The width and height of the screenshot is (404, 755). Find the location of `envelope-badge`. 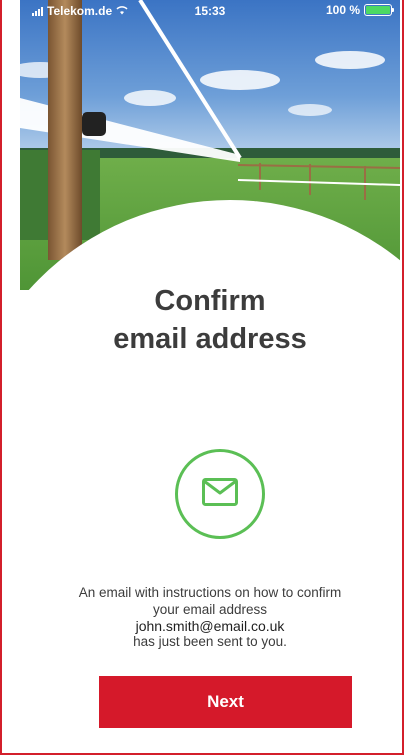

envelope-badge is located at coordinates (220, 494).